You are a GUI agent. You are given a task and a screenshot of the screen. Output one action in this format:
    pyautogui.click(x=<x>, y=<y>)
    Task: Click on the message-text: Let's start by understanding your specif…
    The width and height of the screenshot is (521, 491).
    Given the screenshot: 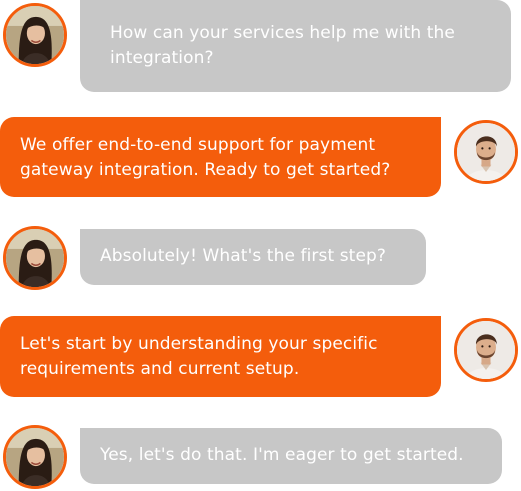 What is the action you would take?
    pyautogui.click(x=199, y=356)
    